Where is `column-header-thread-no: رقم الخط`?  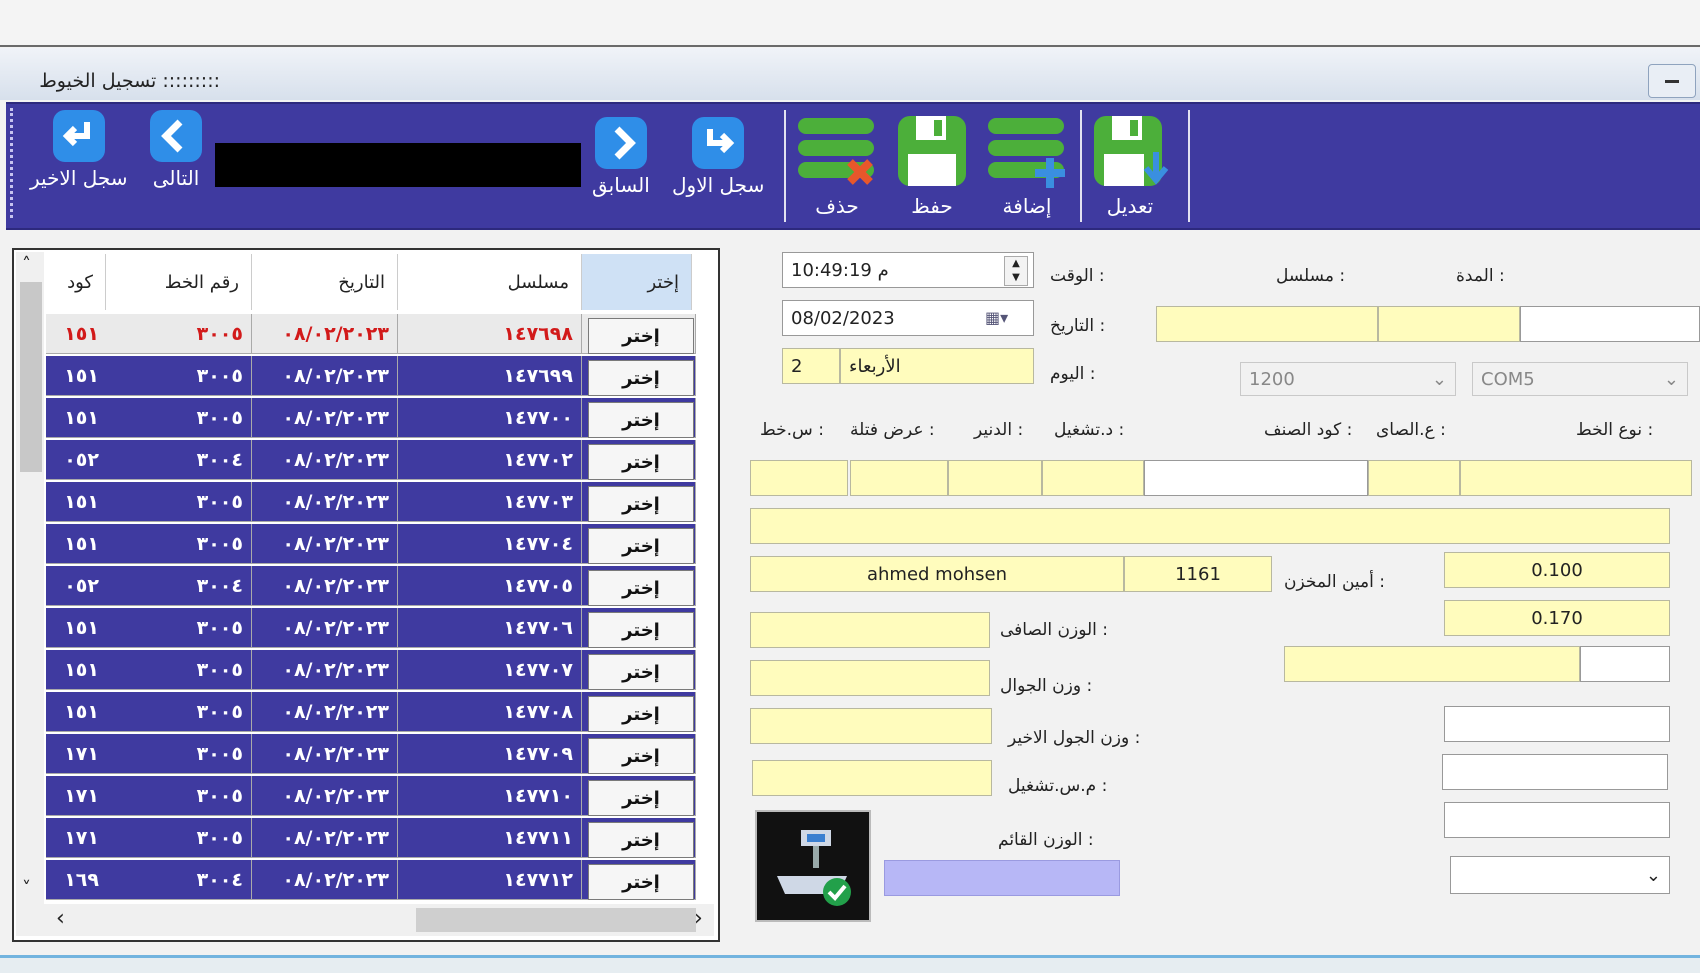
column-header-thread-no: رقم الخط is located at coordinates (179, 282).